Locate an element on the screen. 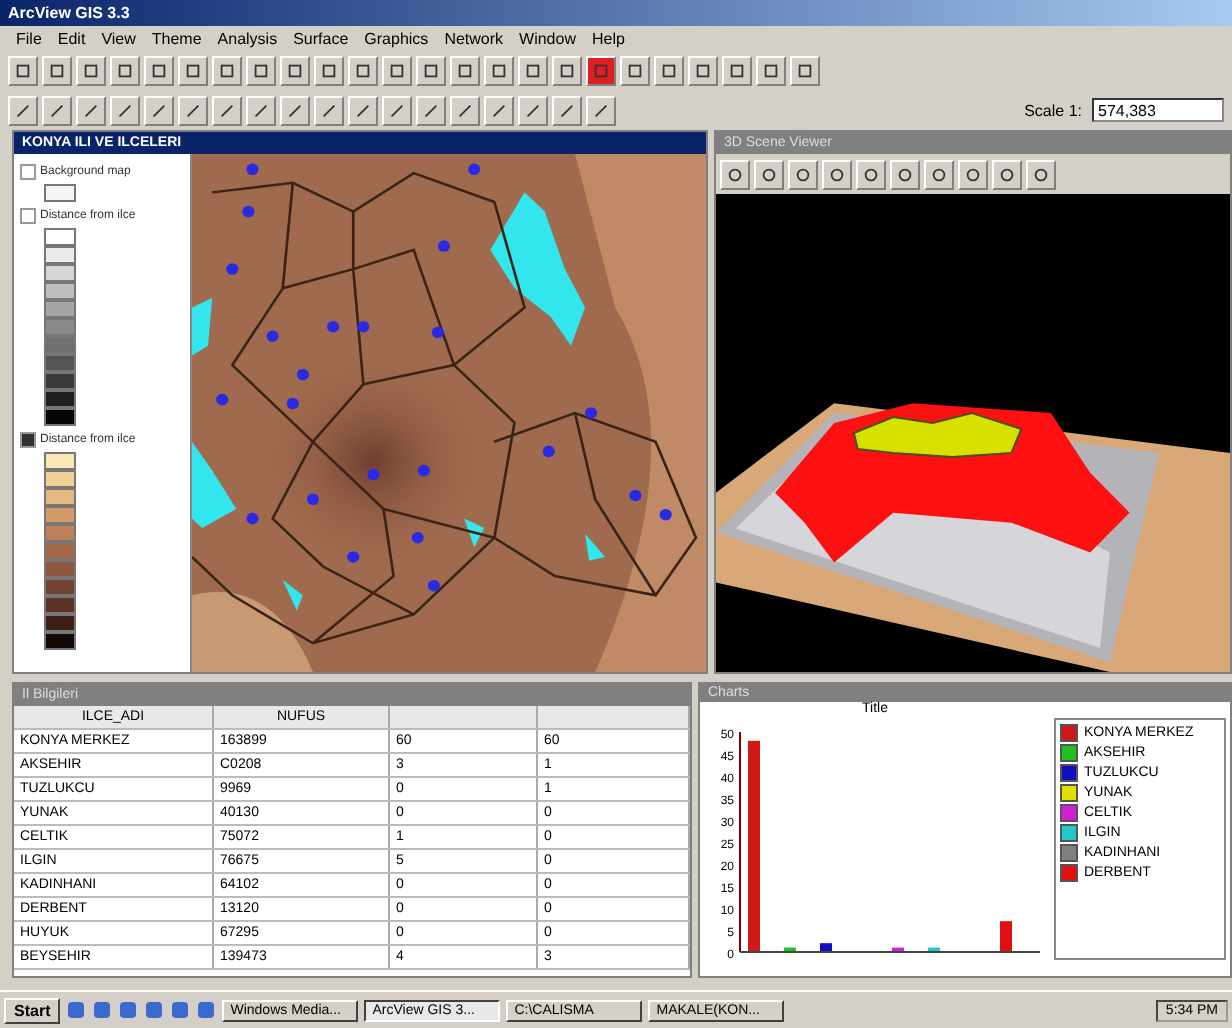  scale-field: 574,383 is located at coordinates (1158, 110).